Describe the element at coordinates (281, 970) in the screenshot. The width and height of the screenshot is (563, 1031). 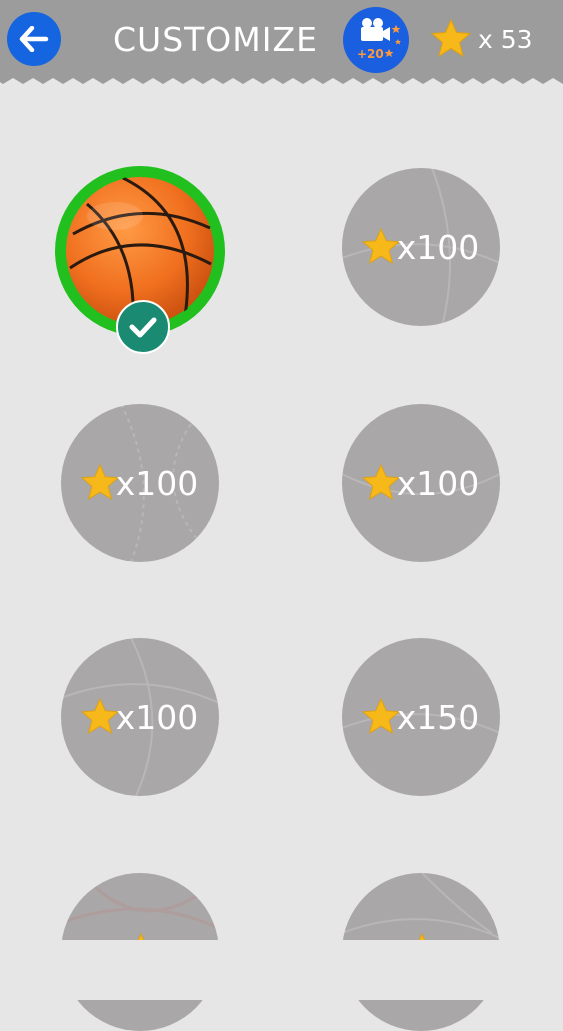
I see `list-bottom-clip` at that location.